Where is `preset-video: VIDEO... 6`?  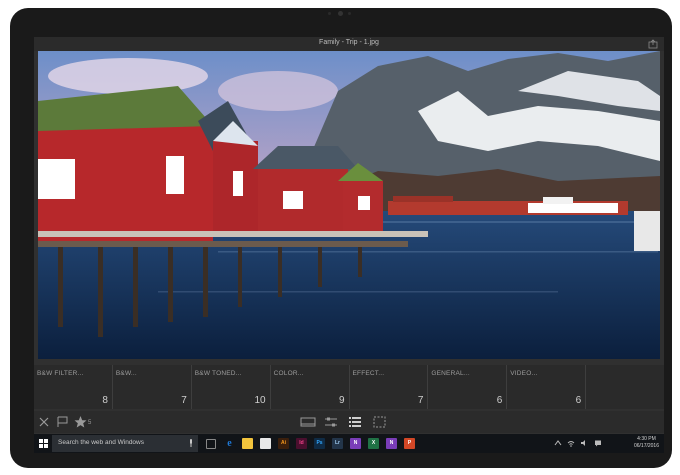
preset-video: VIDEO... 6 is located at coordinates (547, 387).